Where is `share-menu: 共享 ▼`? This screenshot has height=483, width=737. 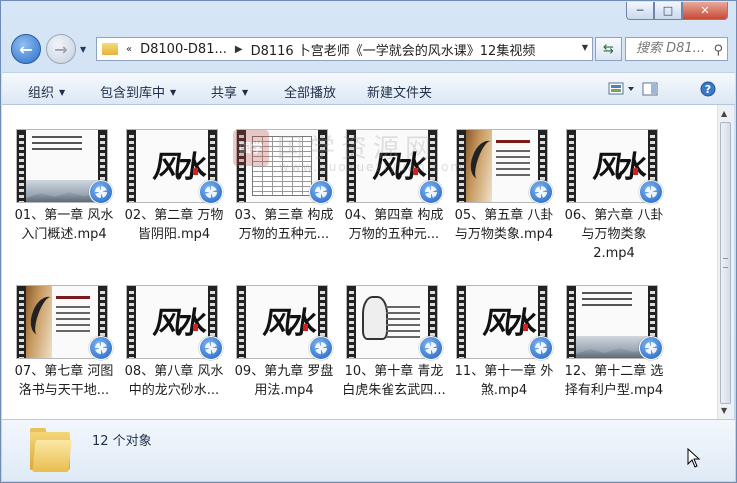 share-menu: 共享 ▼ is located at coordinates (229, 91).